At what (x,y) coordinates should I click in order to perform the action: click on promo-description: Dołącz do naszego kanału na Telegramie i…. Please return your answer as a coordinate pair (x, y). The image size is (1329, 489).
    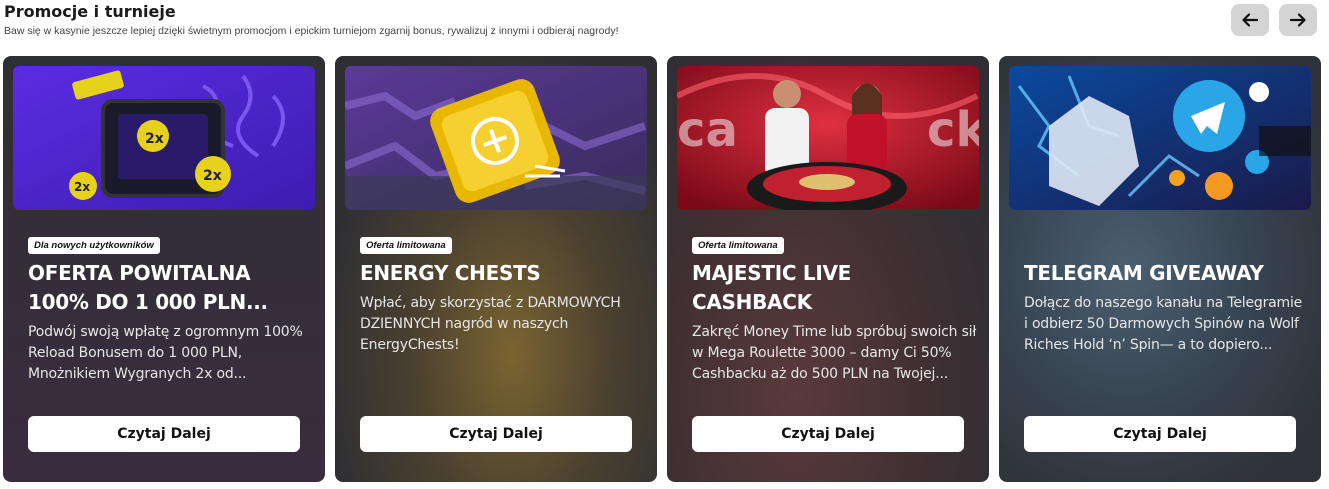
    Looking at the image, I should click on (1163, 324).